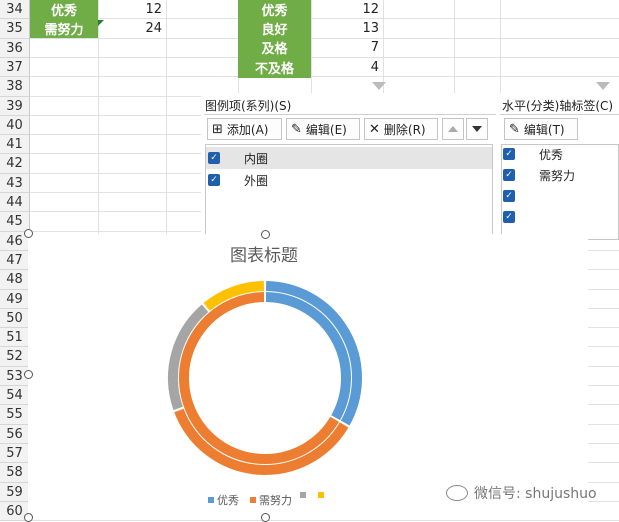 The height and width of the screenshot is (522, 619). Describe the element at coordinates (15, 202) in the screenshot. I see `row-header: 44` at that location.